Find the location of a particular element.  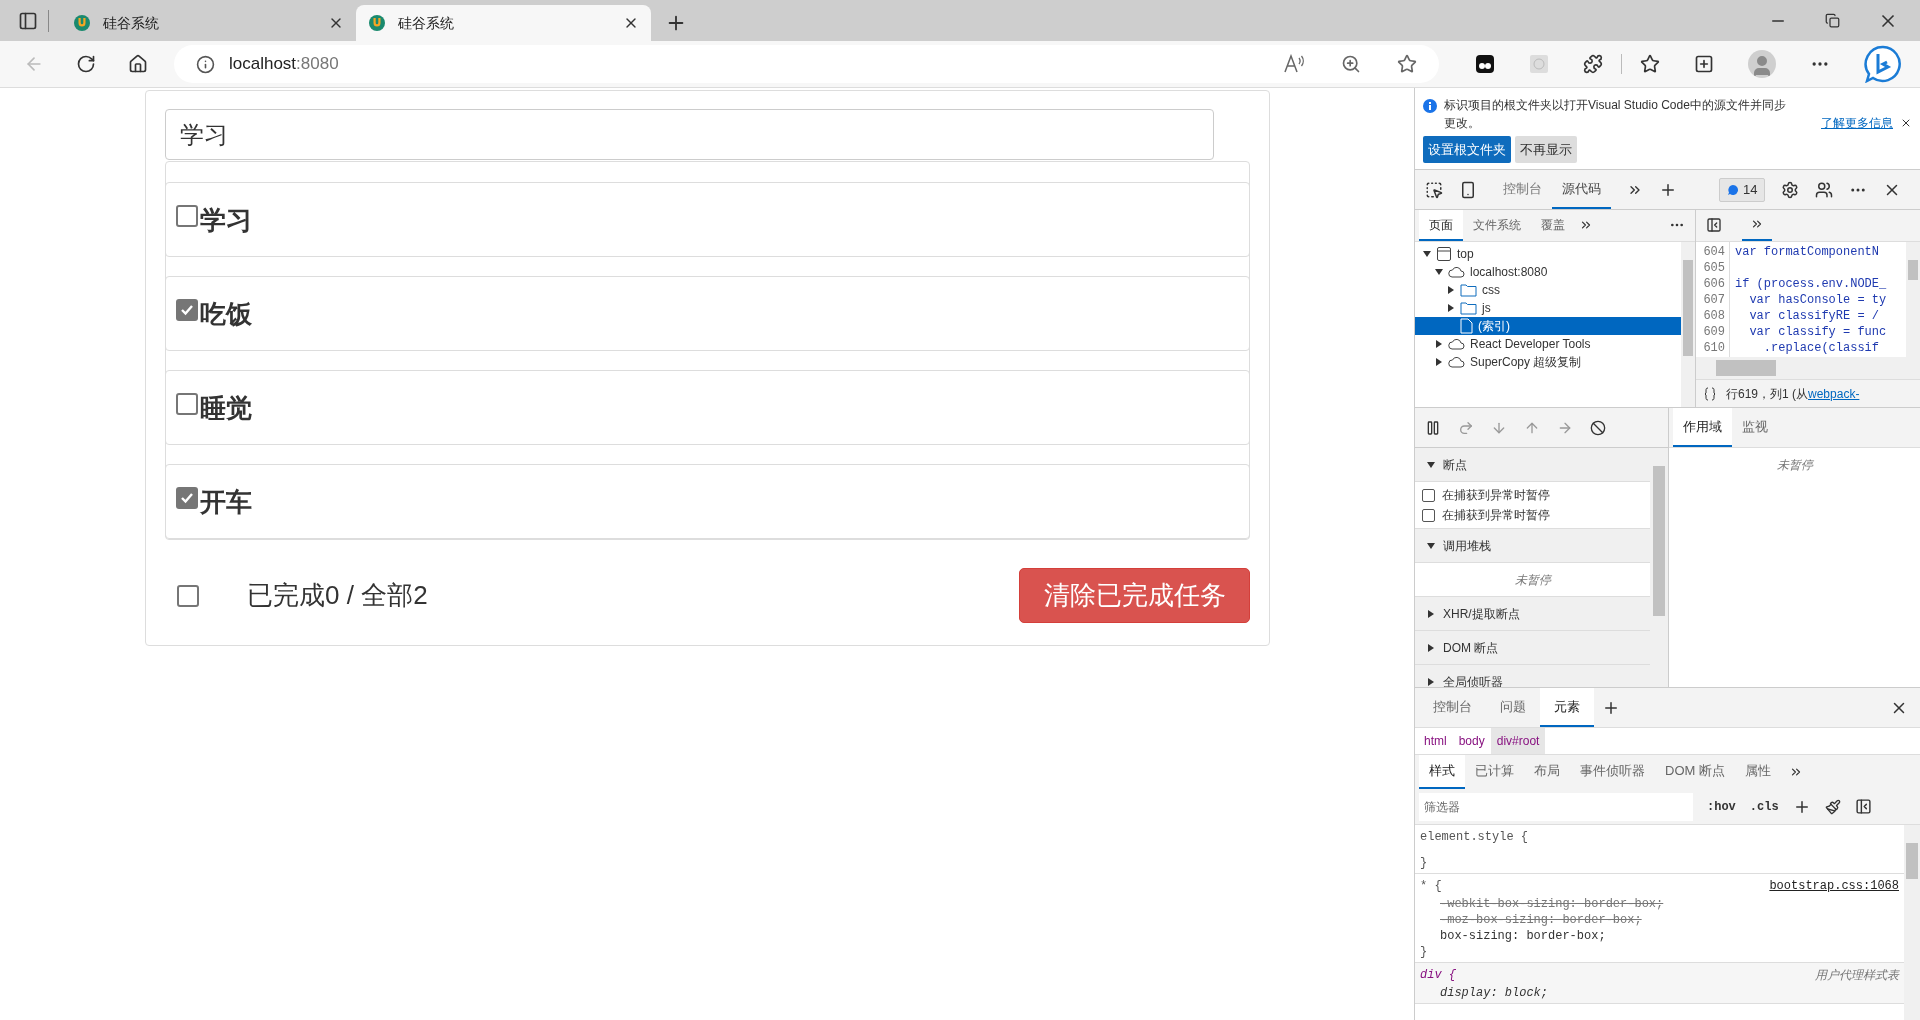

panel-tab: 问题 is located at coordinates (1513, 707).